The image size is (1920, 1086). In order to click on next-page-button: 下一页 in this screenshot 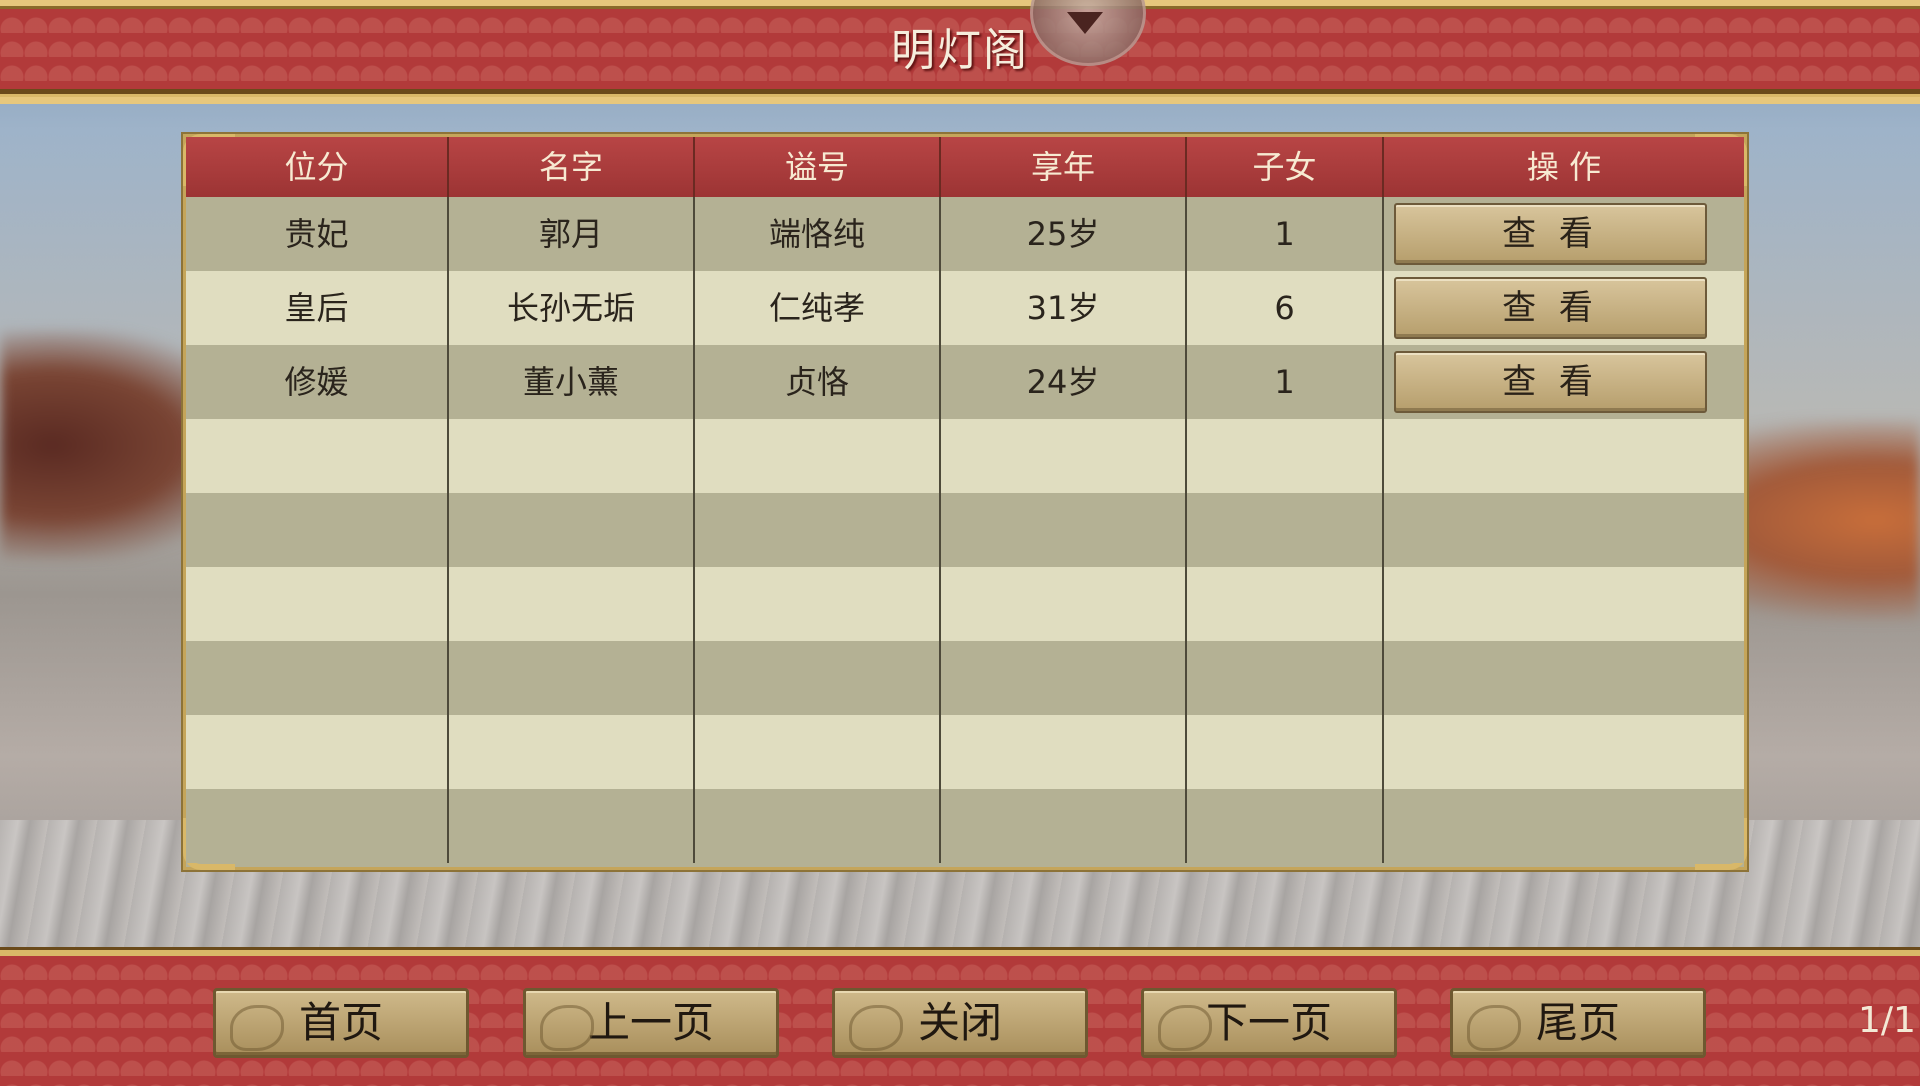, I will do `click(1269, 1023)`.